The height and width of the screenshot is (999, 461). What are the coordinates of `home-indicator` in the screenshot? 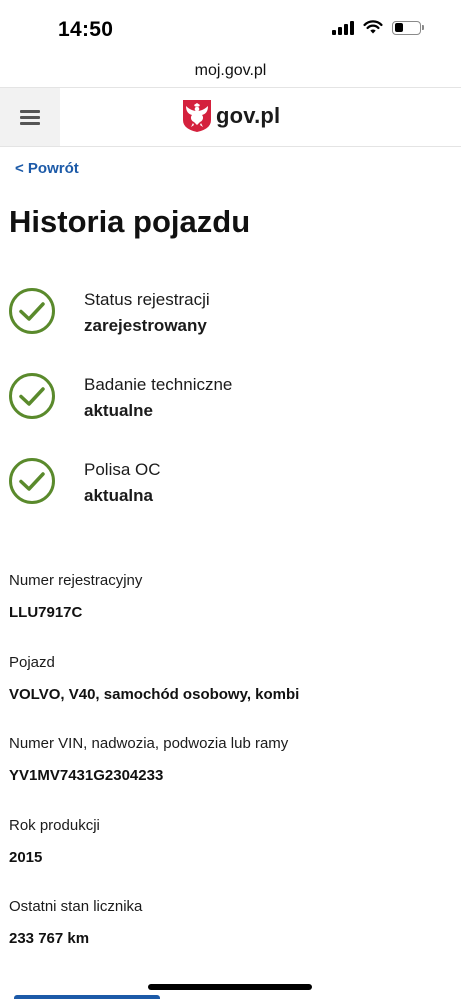 It's located at (230, 987).